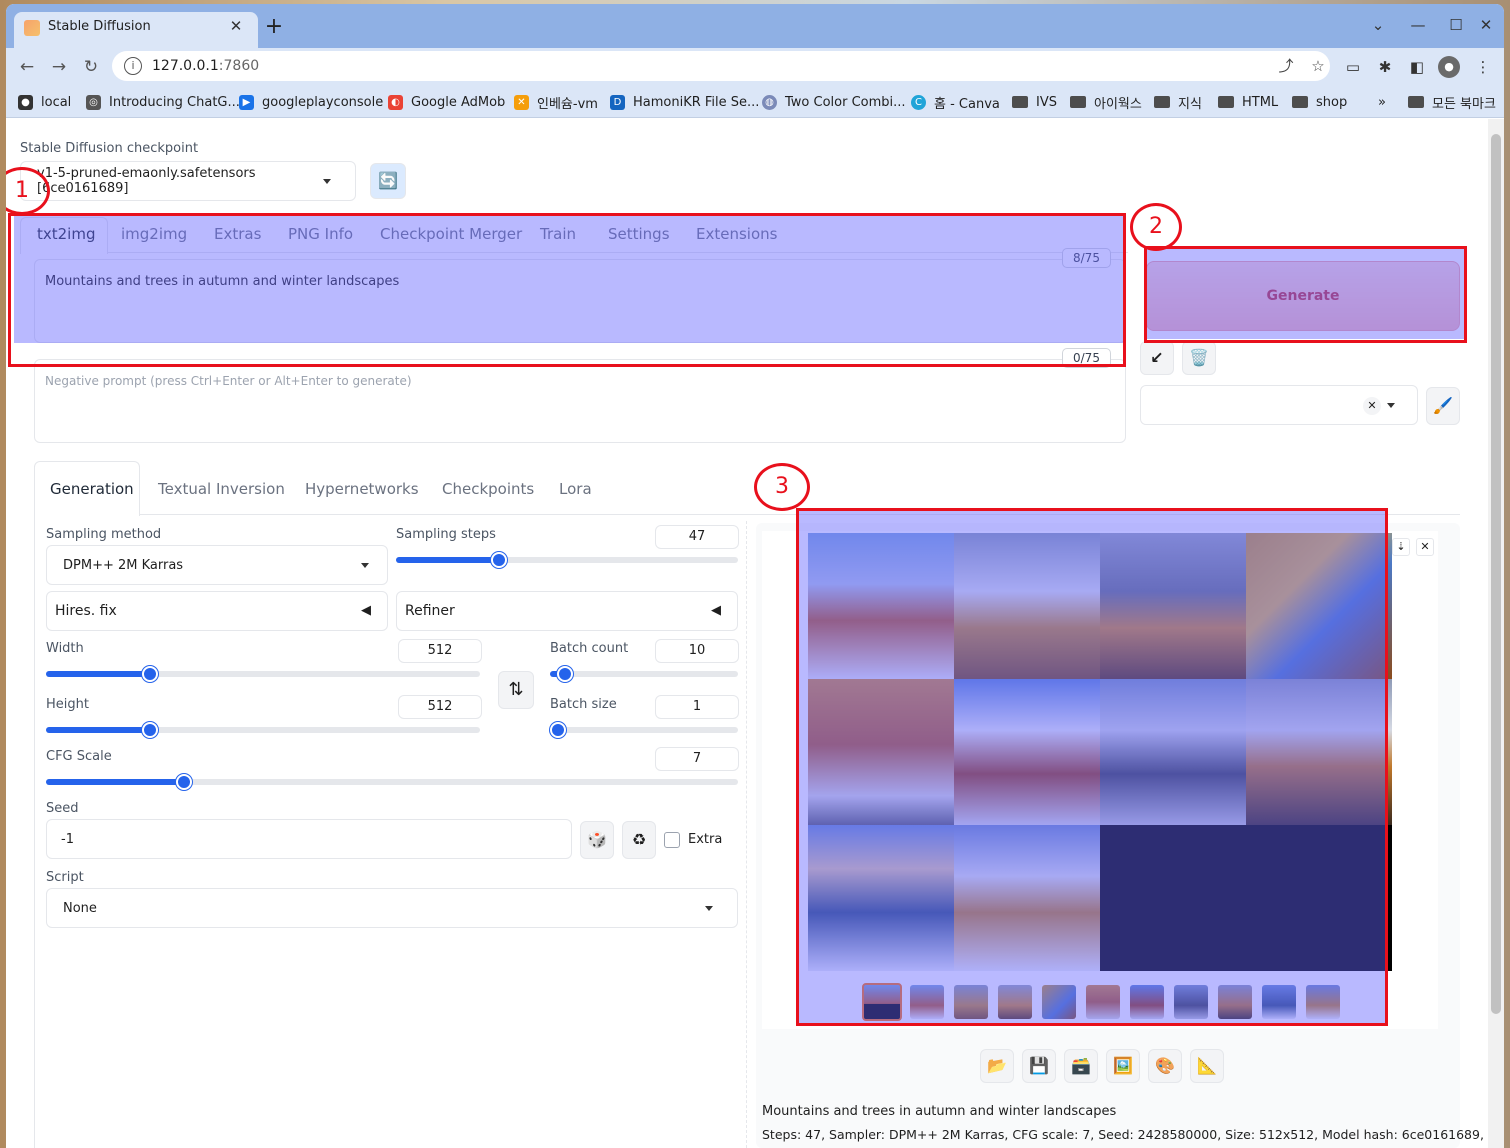  I want to click on paste-params-button: ↙, so click(1157, 358).